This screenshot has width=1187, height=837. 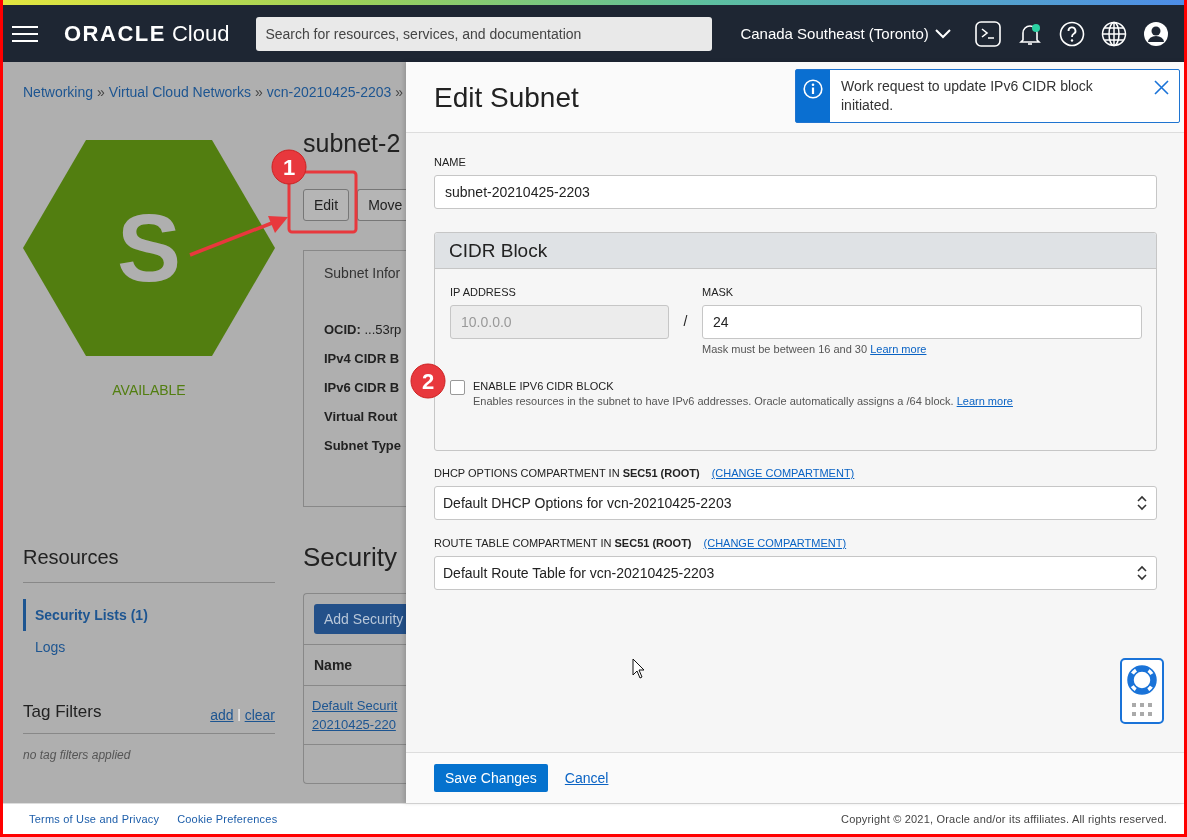 What do you see at coordinates (227, 819) in the screenshot?
I see `footer-link: Cookie Preferences` at bounding box center [227, 819].